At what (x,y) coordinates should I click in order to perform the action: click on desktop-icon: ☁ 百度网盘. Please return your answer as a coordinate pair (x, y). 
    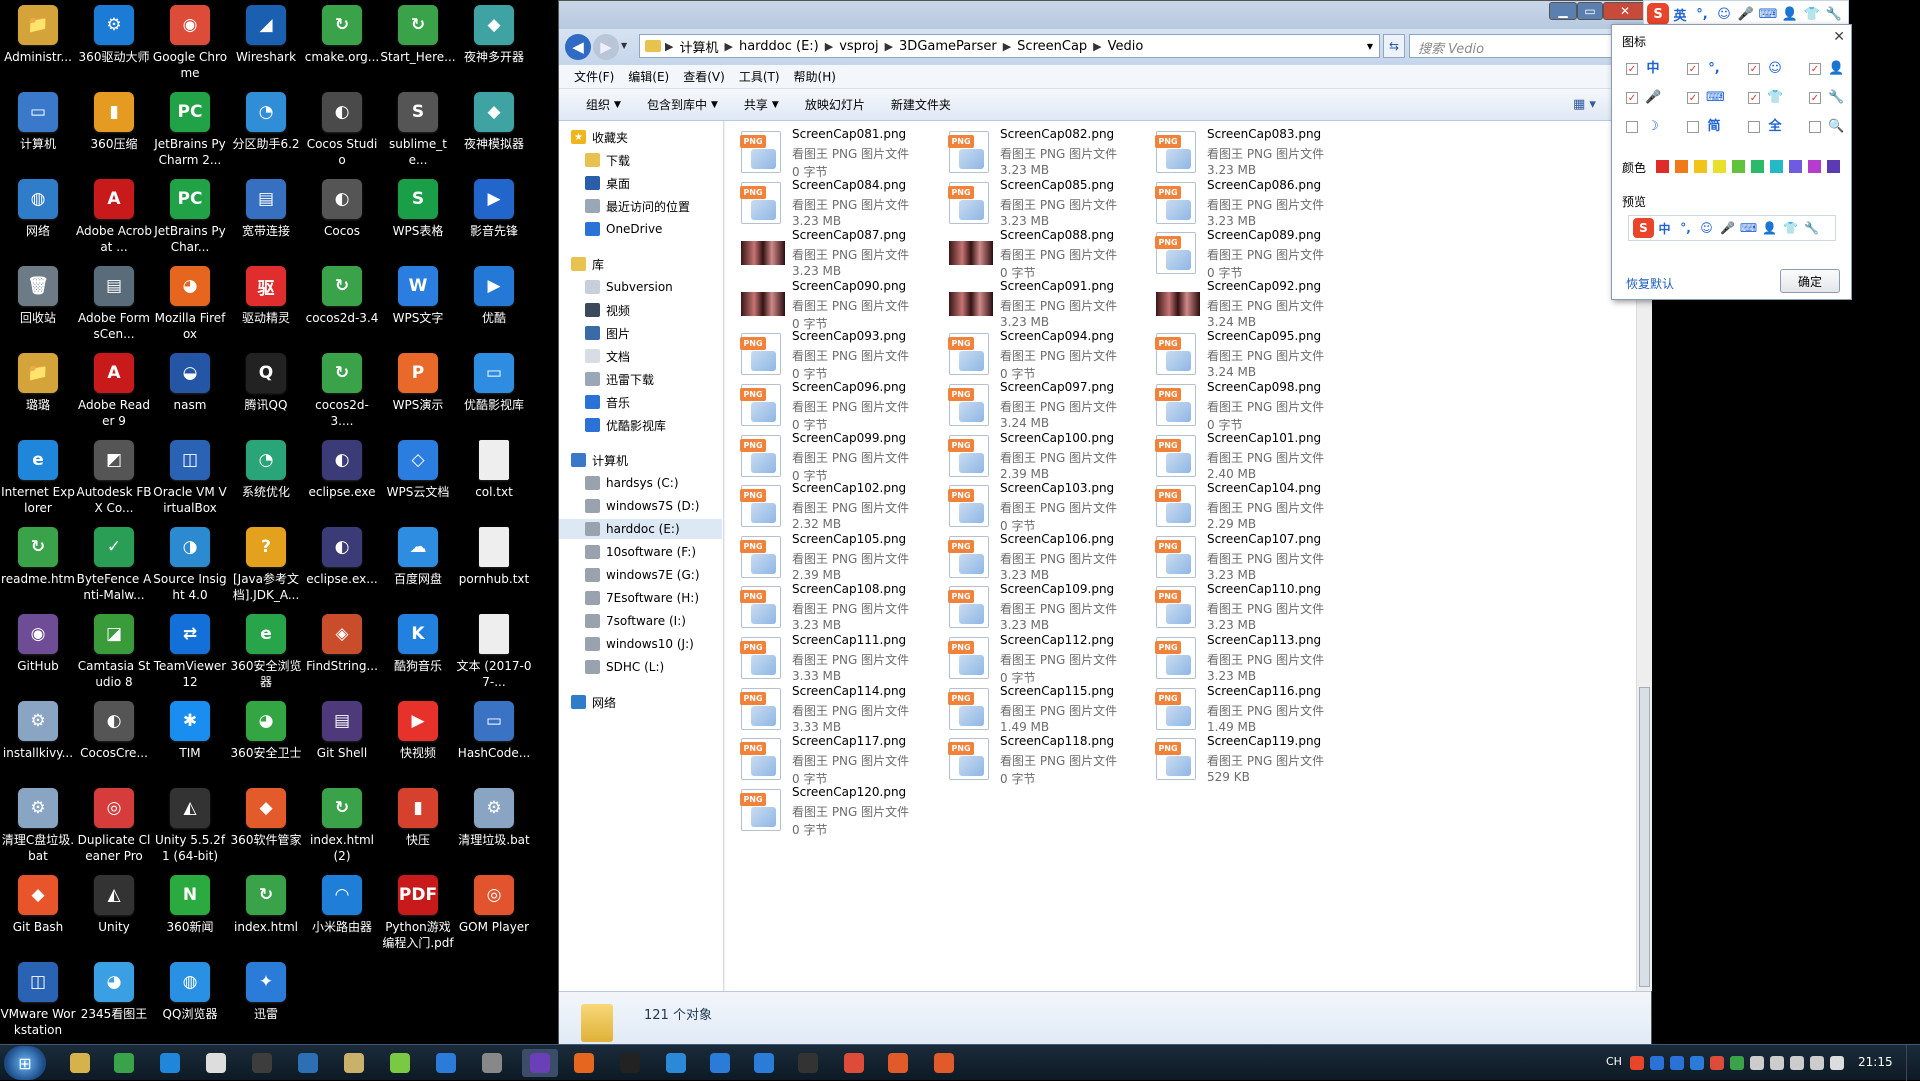
    Looking at the image, I should click on (418, 564).